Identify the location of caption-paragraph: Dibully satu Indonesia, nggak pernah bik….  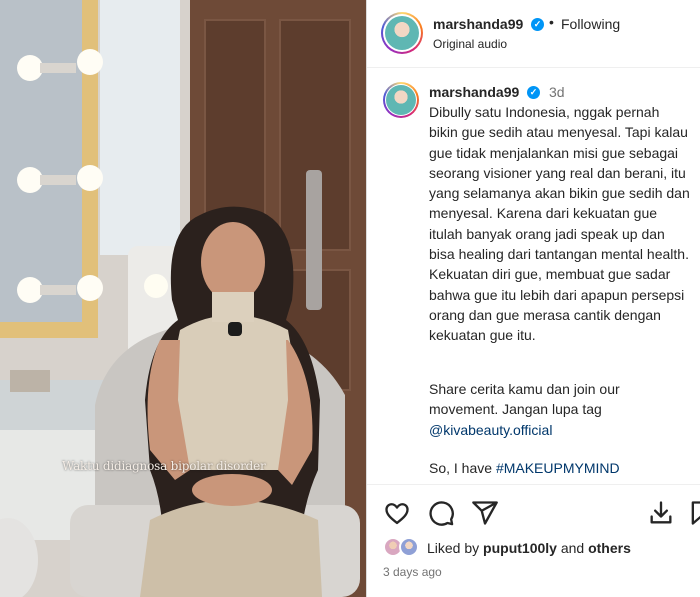
(559, 224).